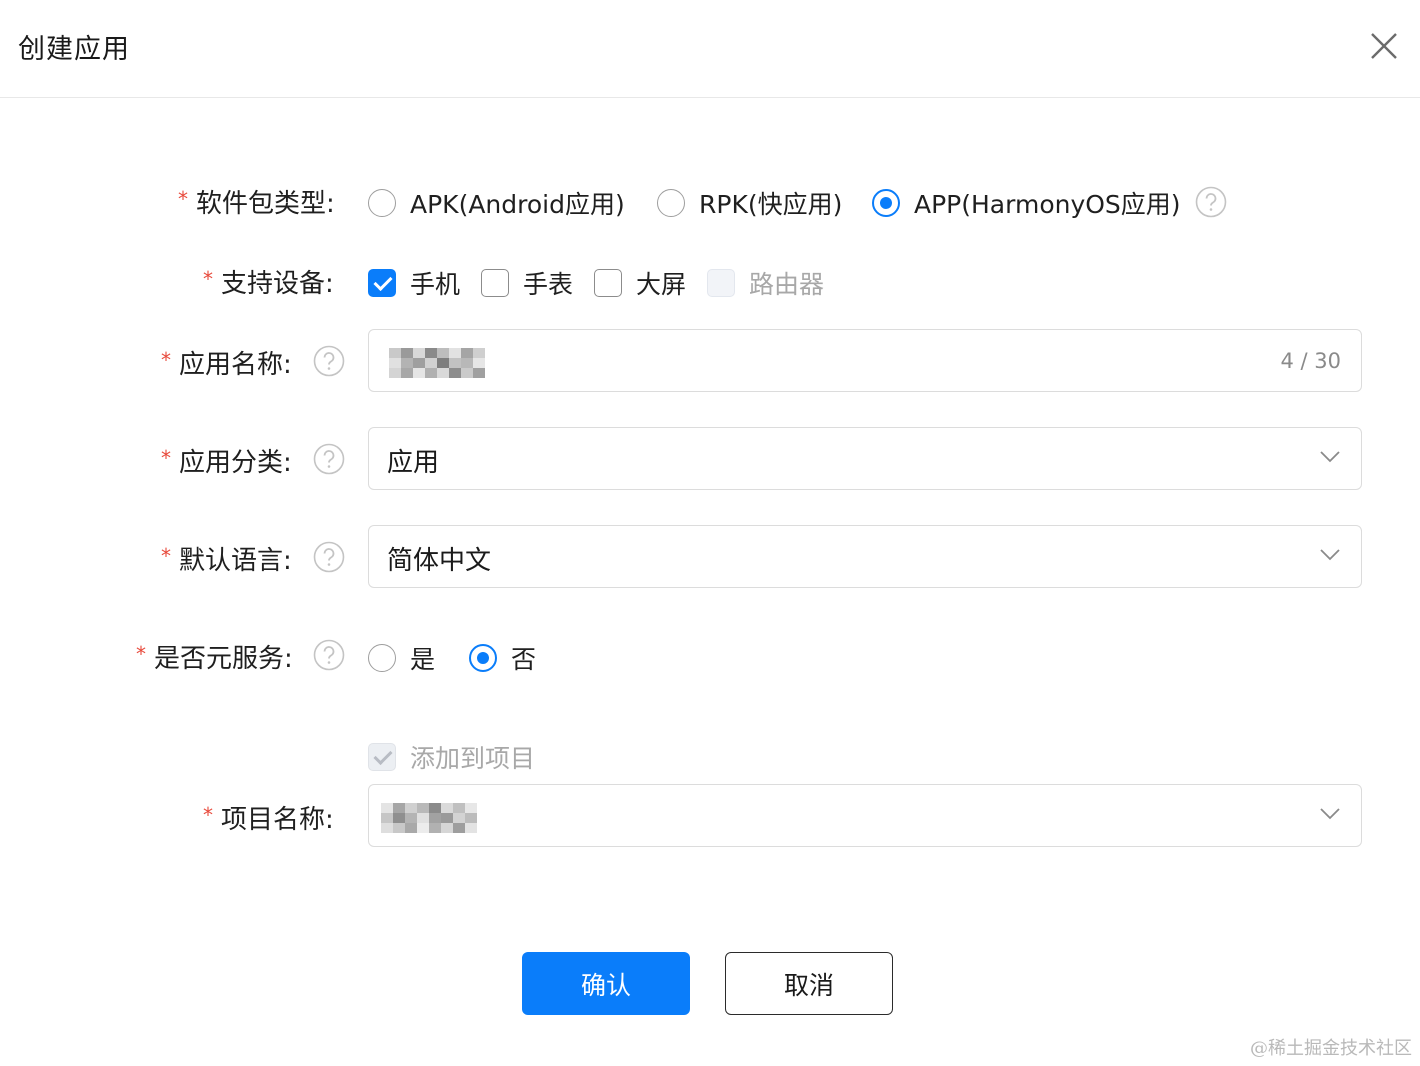 The image size is (1420, 1066). I want to click on radio-atomic-yes: 是, so click(401, 658).